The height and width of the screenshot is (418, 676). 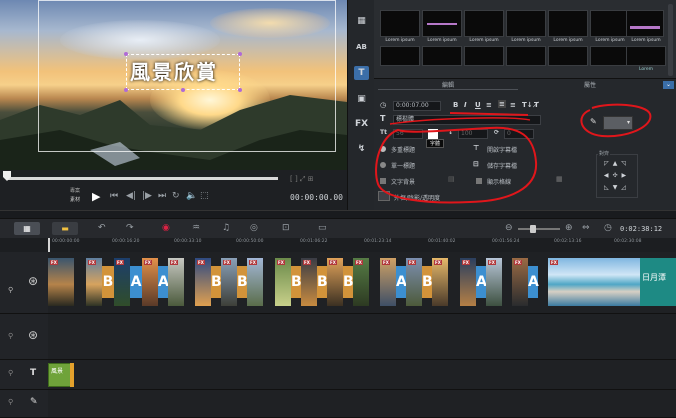 I want to click on title-icon: T, so click(x=361, y=73).